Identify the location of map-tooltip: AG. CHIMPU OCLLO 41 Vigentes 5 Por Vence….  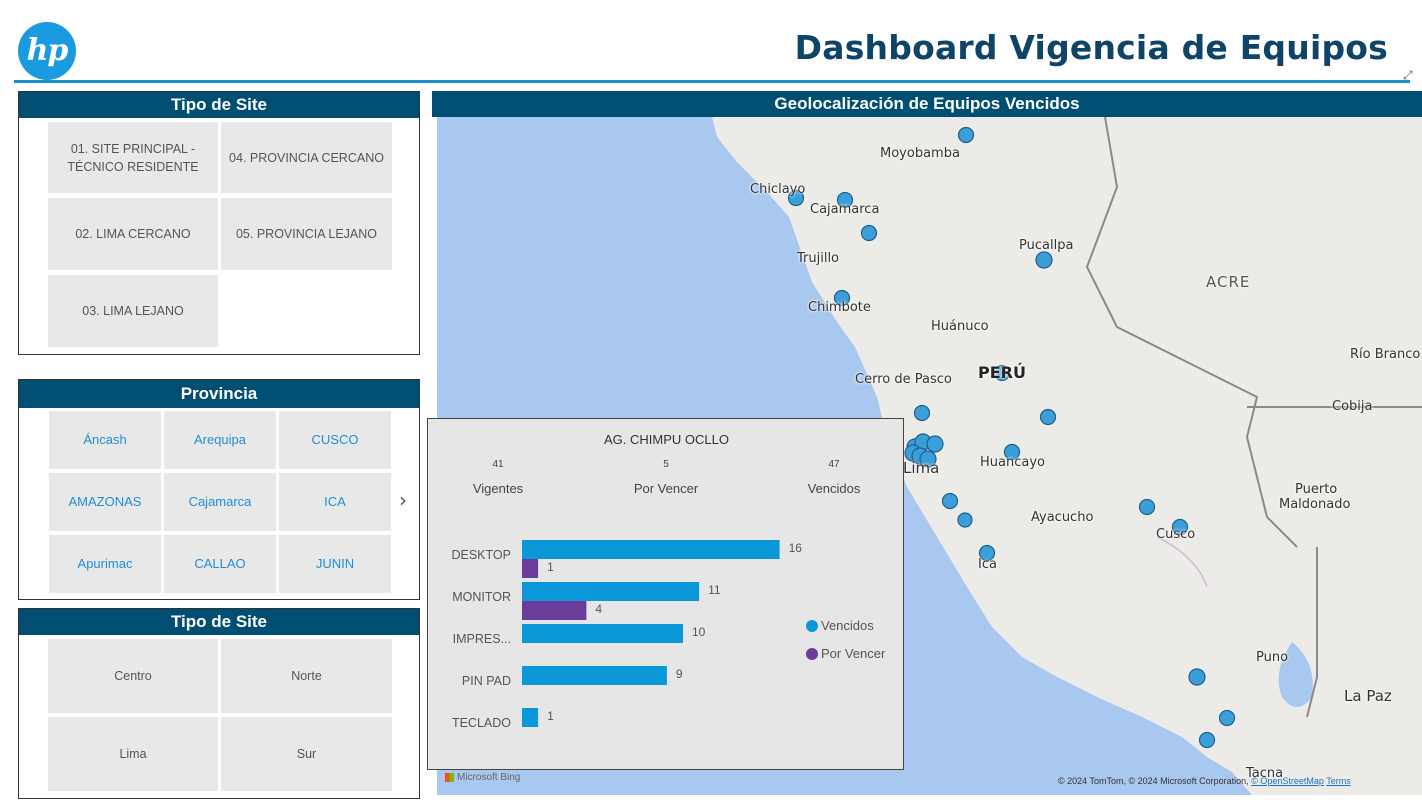
(665, 594).